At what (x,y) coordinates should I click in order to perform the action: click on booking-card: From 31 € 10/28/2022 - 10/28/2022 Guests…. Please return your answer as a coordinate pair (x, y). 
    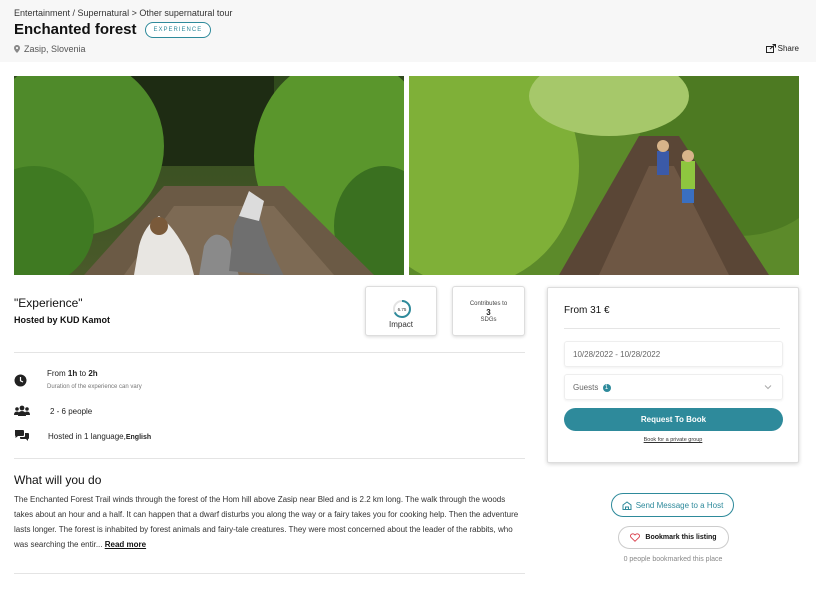
    Looking at the image, I should click on (673, 375).